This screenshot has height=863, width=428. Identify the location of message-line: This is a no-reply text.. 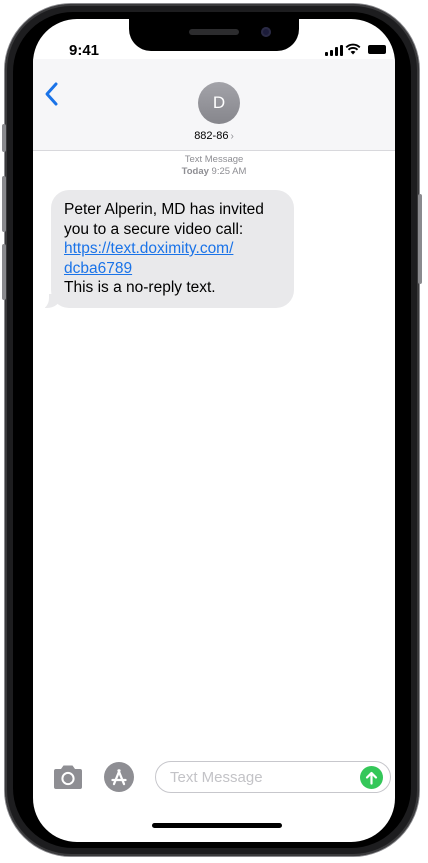
(140, 287).